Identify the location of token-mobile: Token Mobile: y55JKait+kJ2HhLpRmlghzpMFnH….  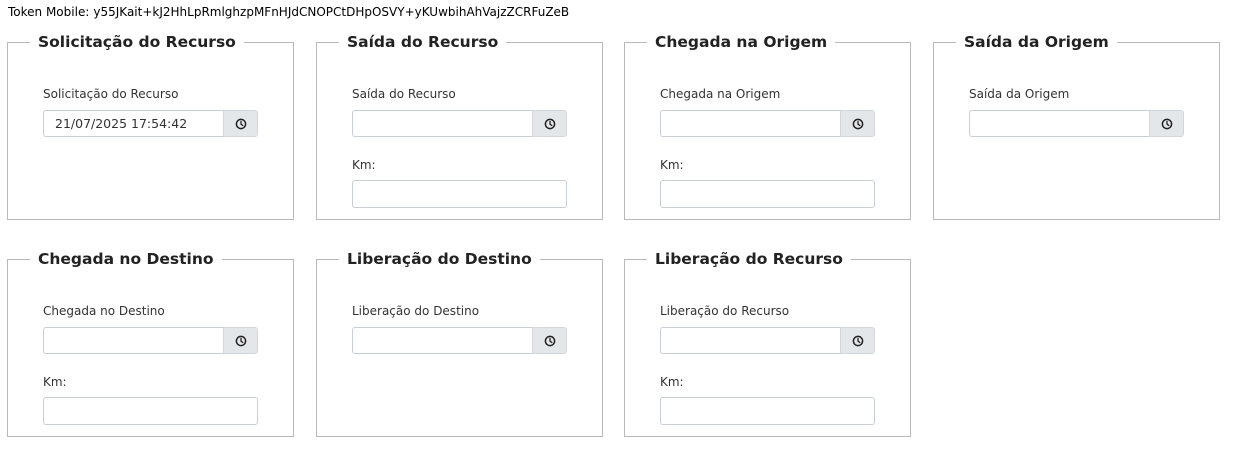
(288, 12).